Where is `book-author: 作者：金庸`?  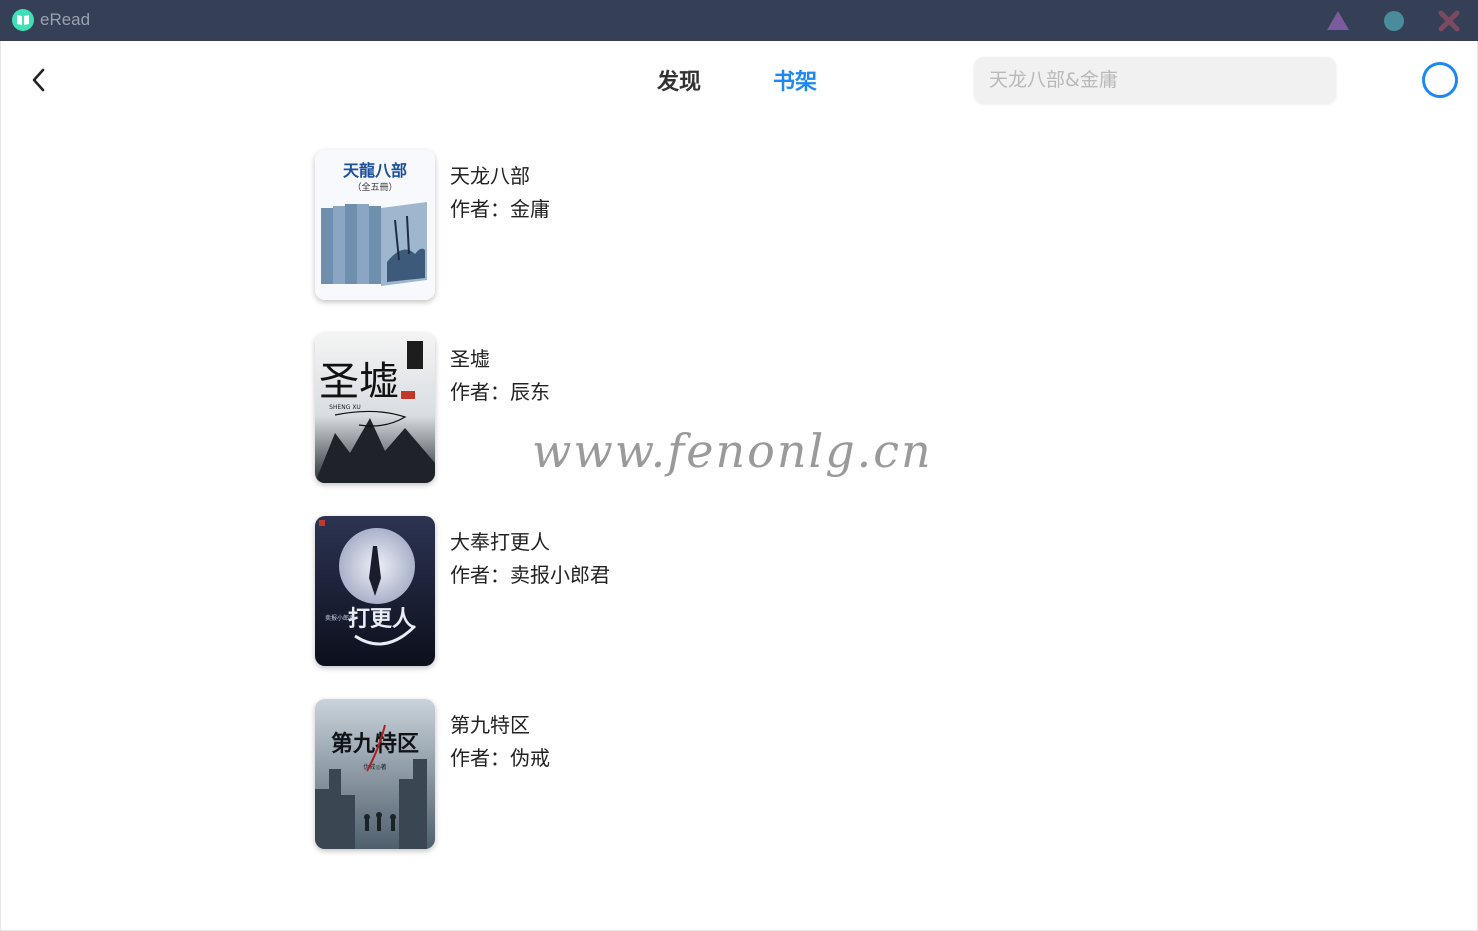
book-author: 作者：金庸 is located at coordinates (500, 209).